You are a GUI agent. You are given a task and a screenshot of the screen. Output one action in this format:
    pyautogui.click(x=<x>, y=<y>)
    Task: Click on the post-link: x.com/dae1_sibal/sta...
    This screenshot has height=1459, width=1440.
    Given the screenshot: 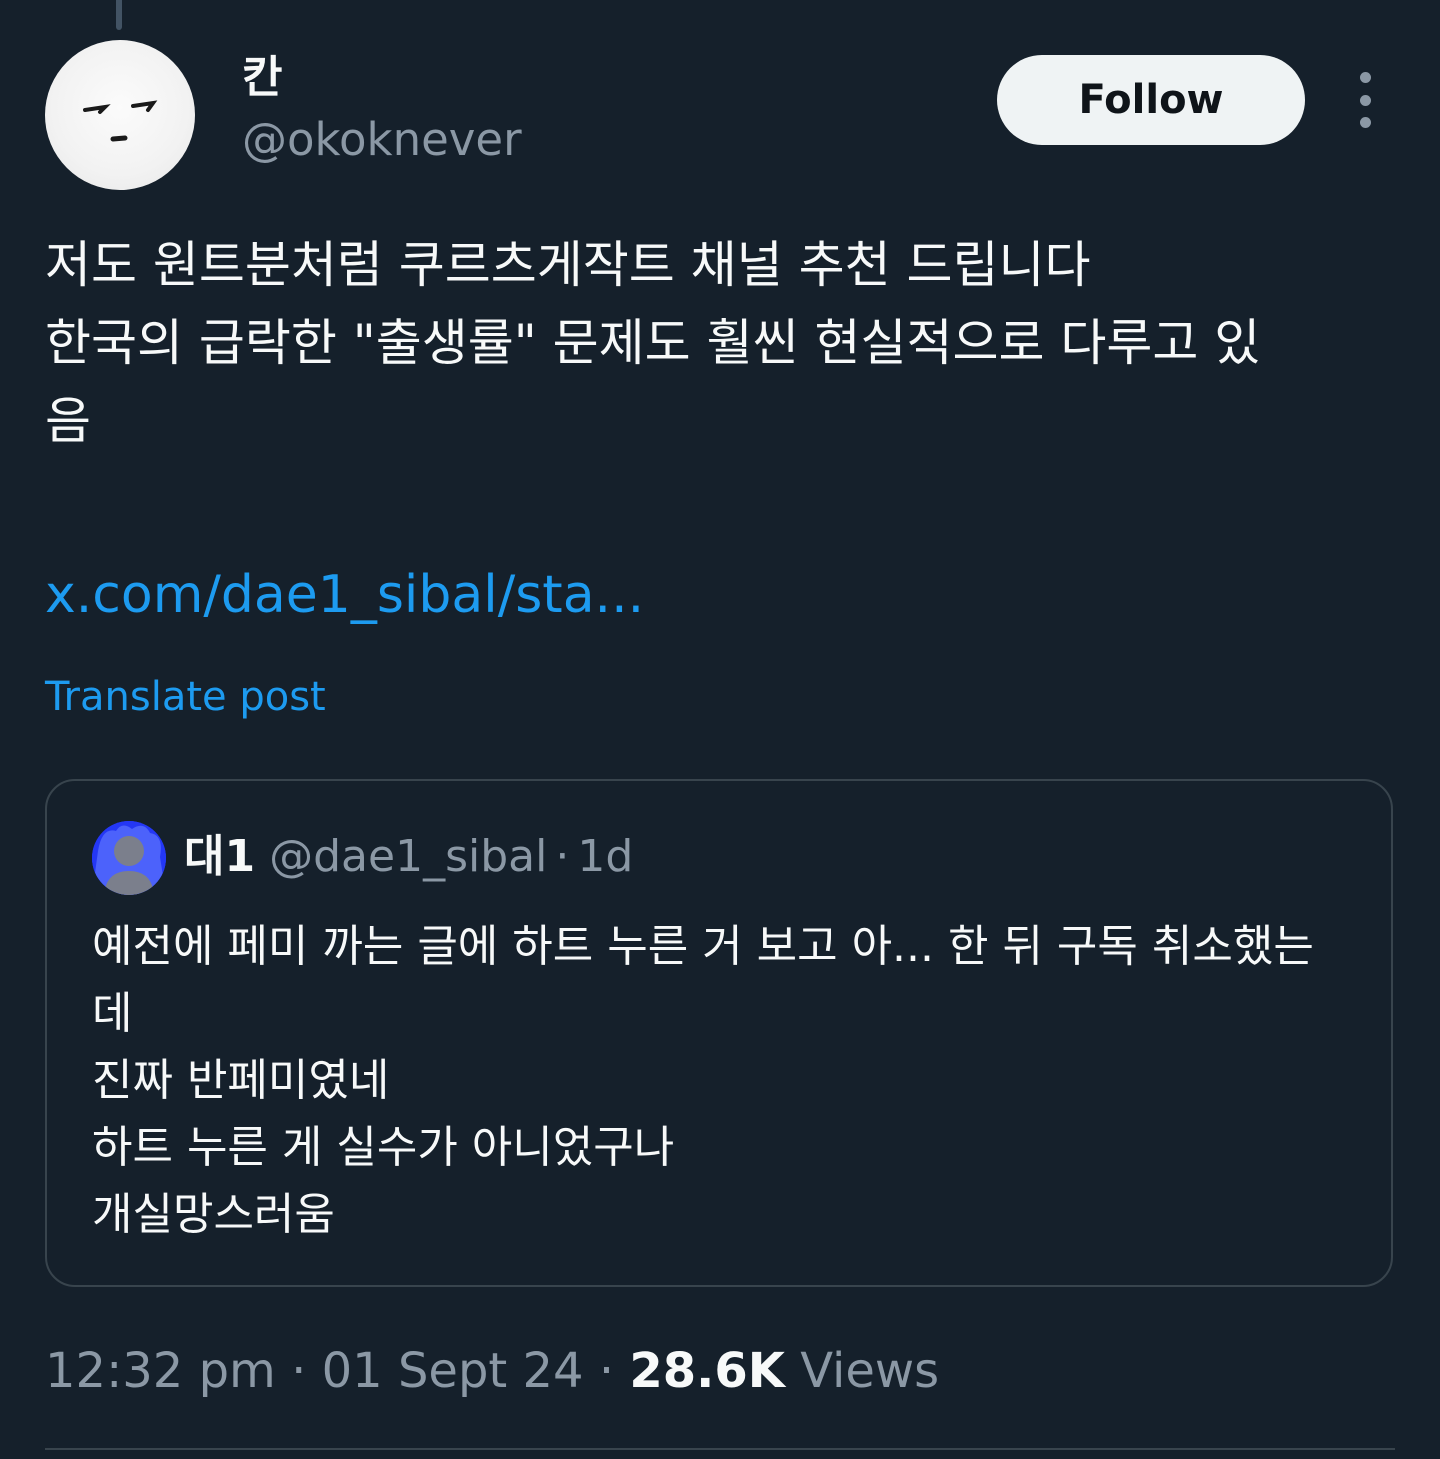 What is the action you would take?
    pyautogui.click(x=344, y=595)
    